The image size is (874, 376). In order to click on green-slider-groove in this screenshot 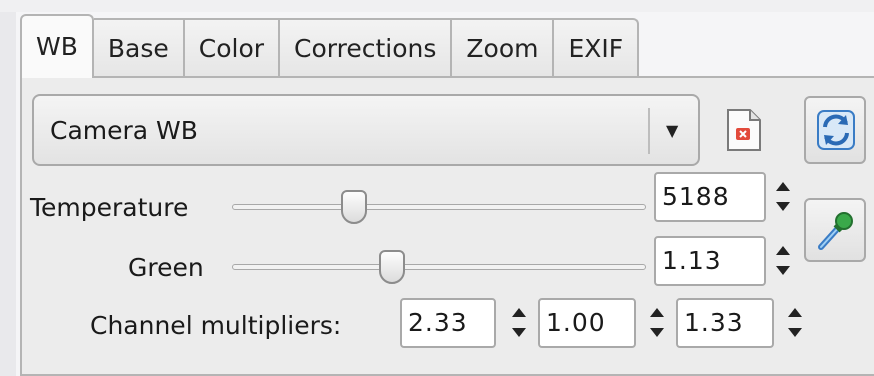, I will do `click(439, 267)`.